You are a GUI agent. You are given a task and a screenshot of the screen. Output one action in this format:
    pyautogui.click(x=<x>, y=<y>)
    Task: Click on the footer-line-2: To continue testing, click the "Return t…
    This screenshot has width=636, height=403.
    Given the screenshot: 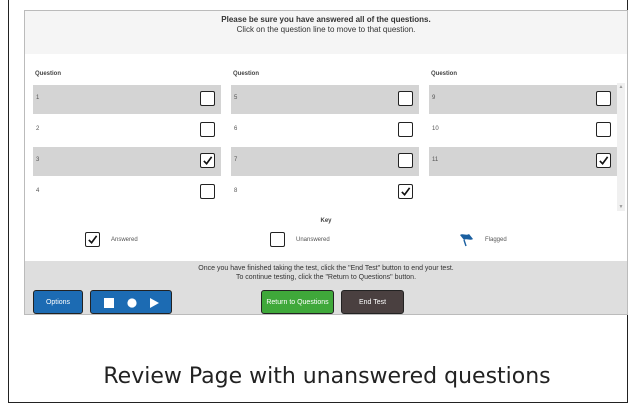 What is the action you would take?
    pyautogui.click(x=326, y=277)
    